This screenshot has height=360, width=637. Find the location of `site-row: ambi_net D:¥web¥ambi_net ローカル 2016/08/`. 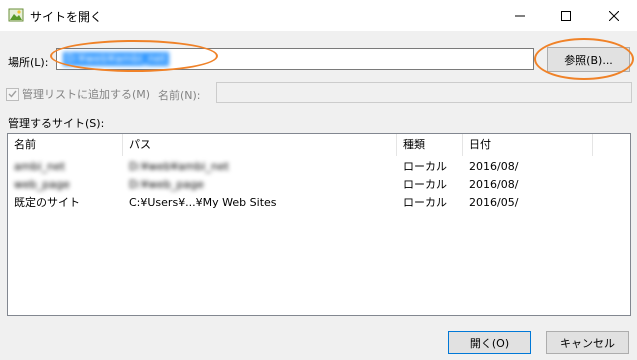

site-row: ambi_net D:¥web¥ambi_net ローカル 2016/08/ is located at coordinates (319, 167).